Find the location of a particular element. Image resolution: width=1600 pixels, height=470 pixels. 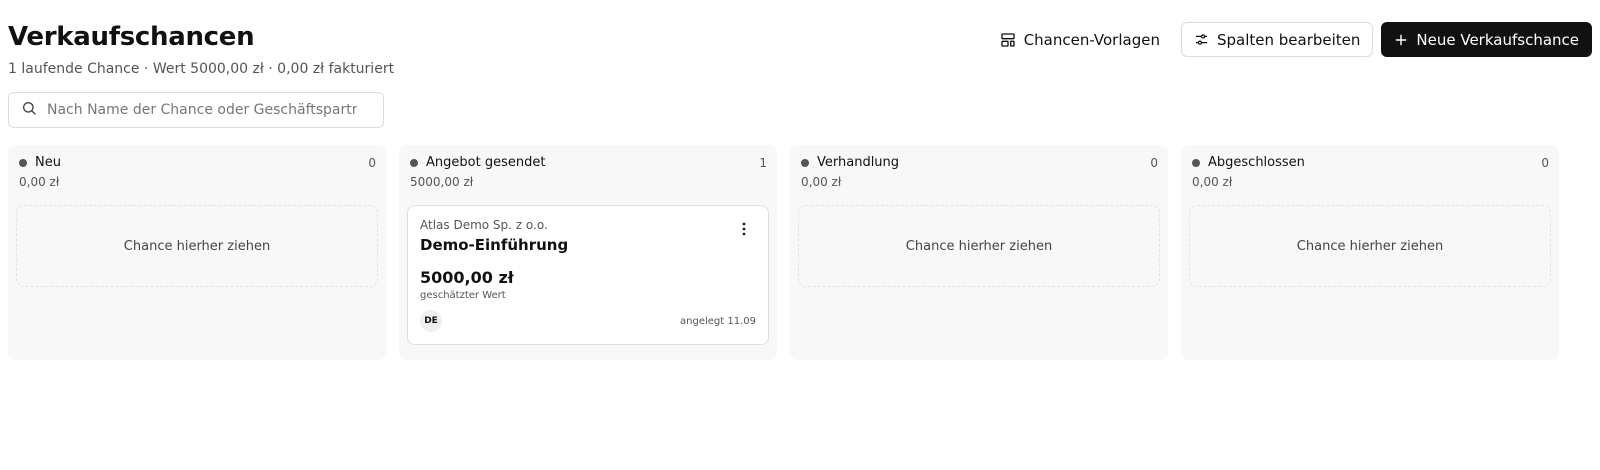

column-title: Verhandlung is located at coordinates (858, 162).